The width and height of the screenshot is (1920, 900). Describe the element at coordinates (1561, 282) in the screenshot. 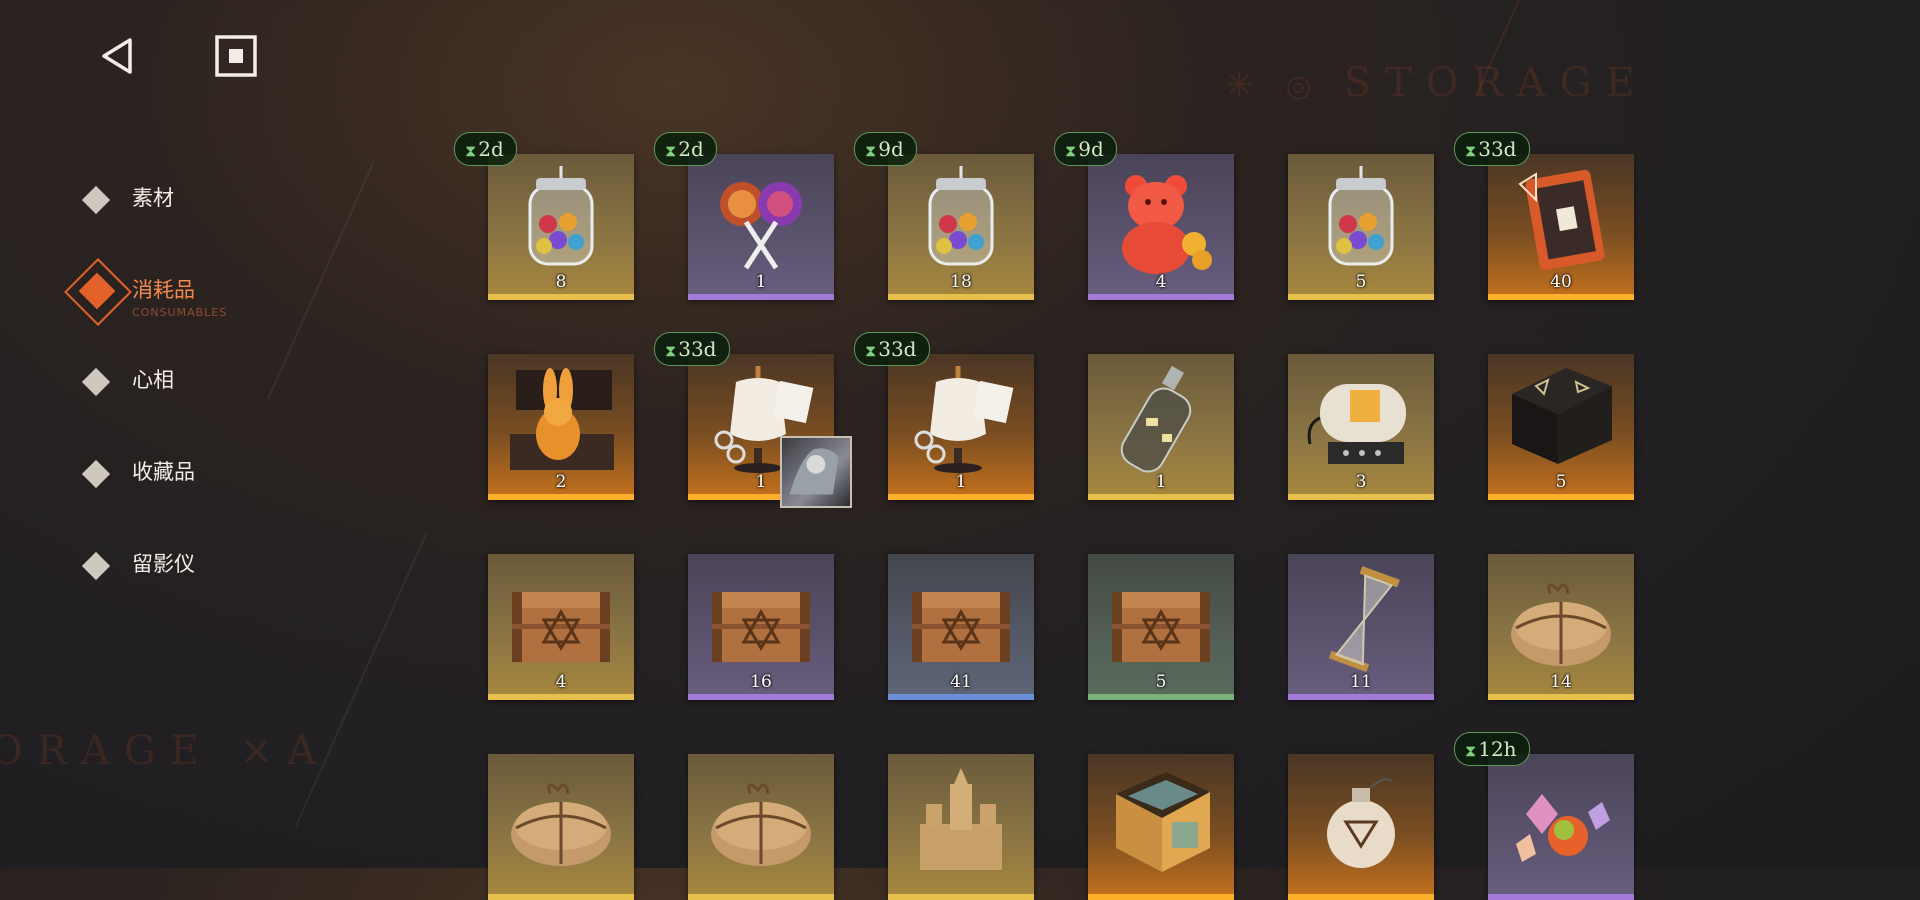

I see `item-quantity: 40` at that location.